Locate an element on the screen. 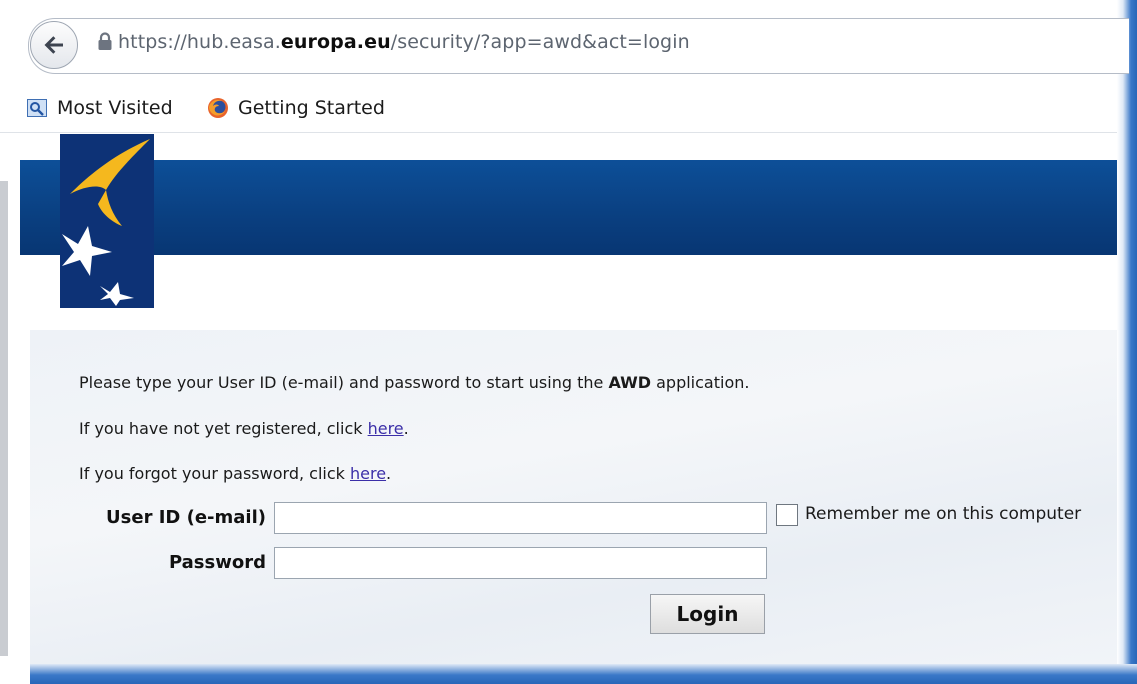 The height and width of the screenshot is (684, 1137). user-id-input is located at coordinates (520, 518).